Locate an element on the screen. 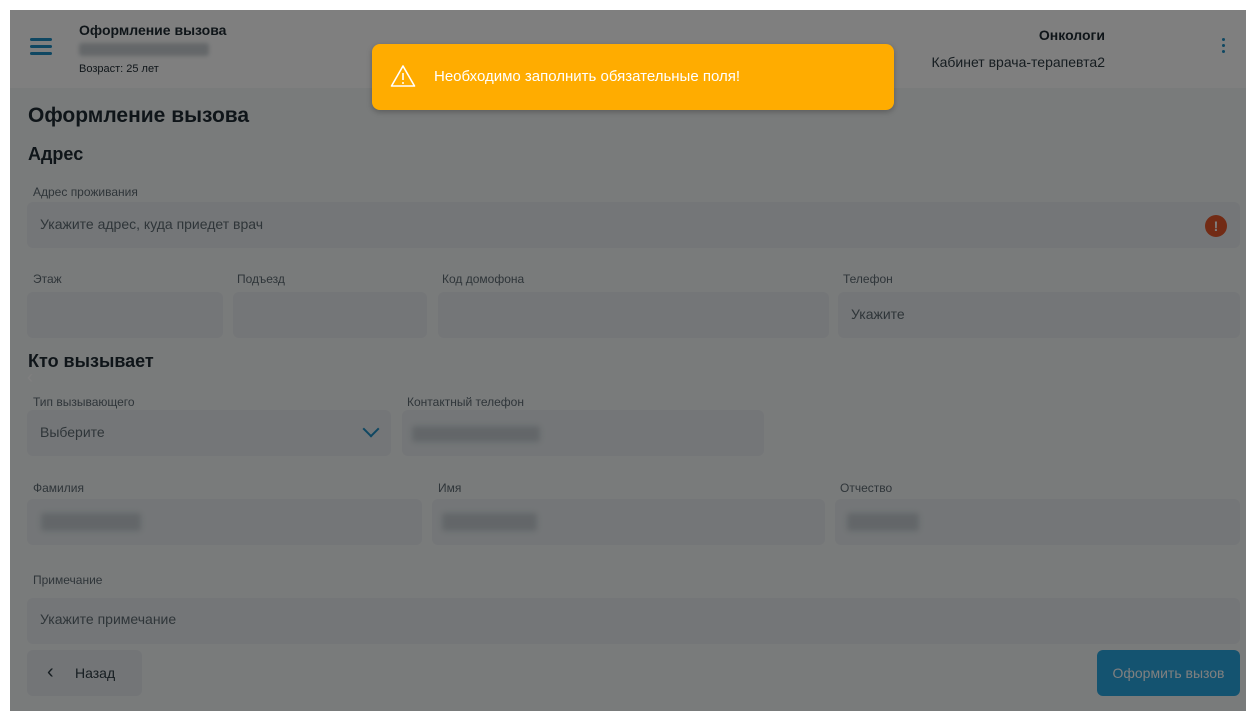 This screenshot has width=1246, height=711. warning-toast: Необходимо заполнить обязательные поля! is located at coordinates (633, 77).